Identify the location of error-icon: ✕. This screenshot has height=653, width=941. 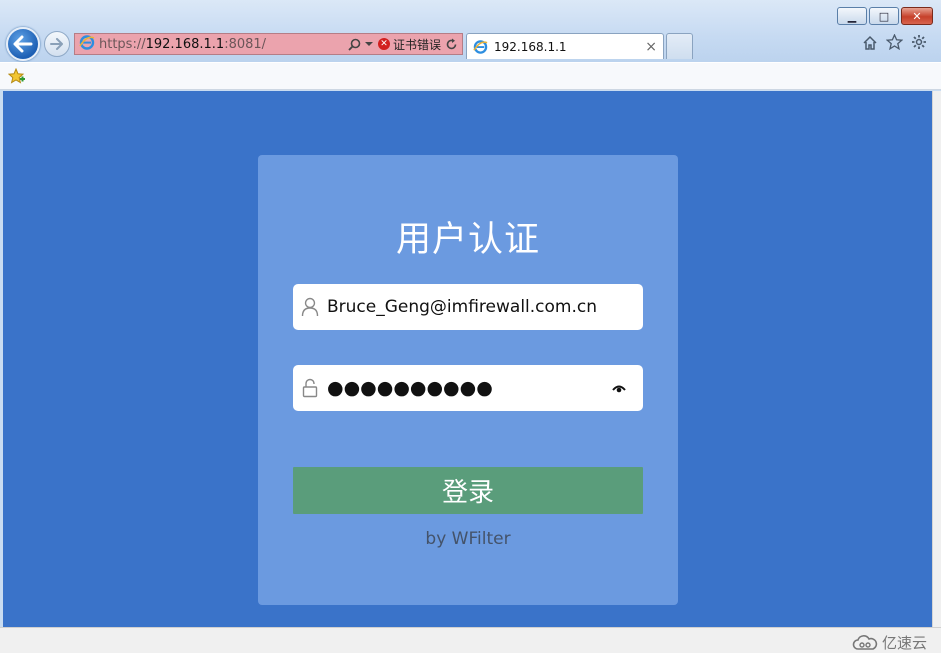
(383, 44).